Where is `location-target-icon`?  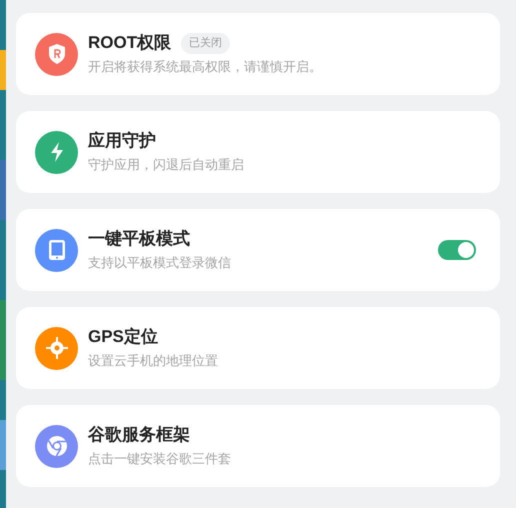
location-target-icon is located at coordinates (56, 348).